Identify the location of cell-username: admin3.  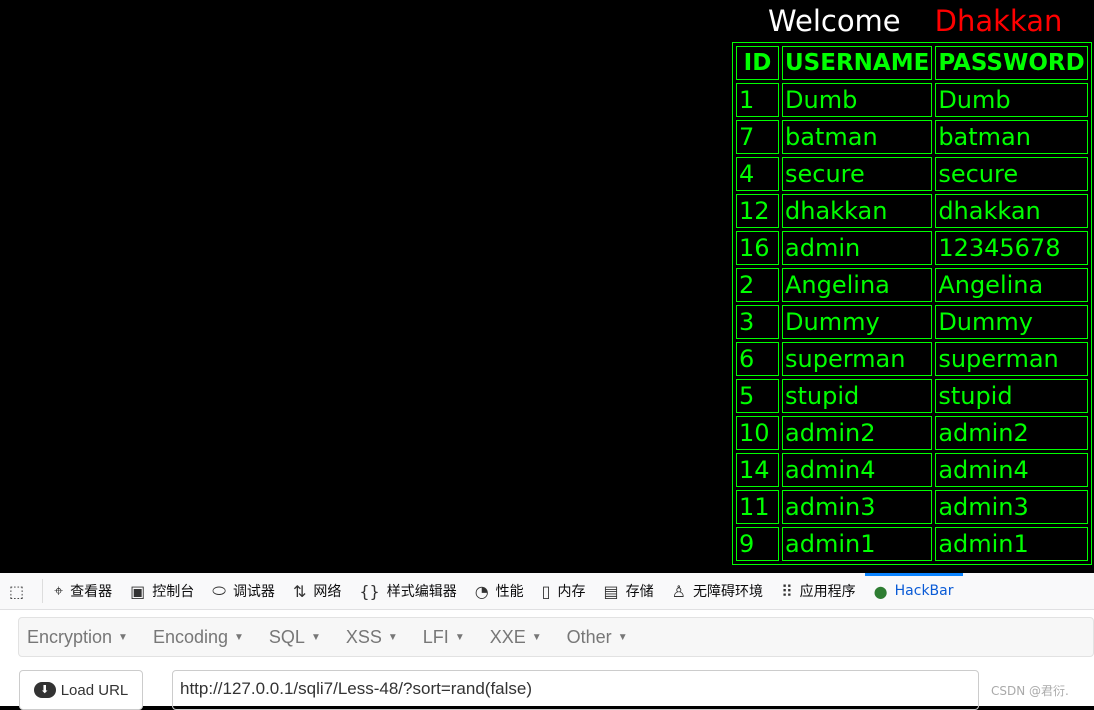
(857, 507).